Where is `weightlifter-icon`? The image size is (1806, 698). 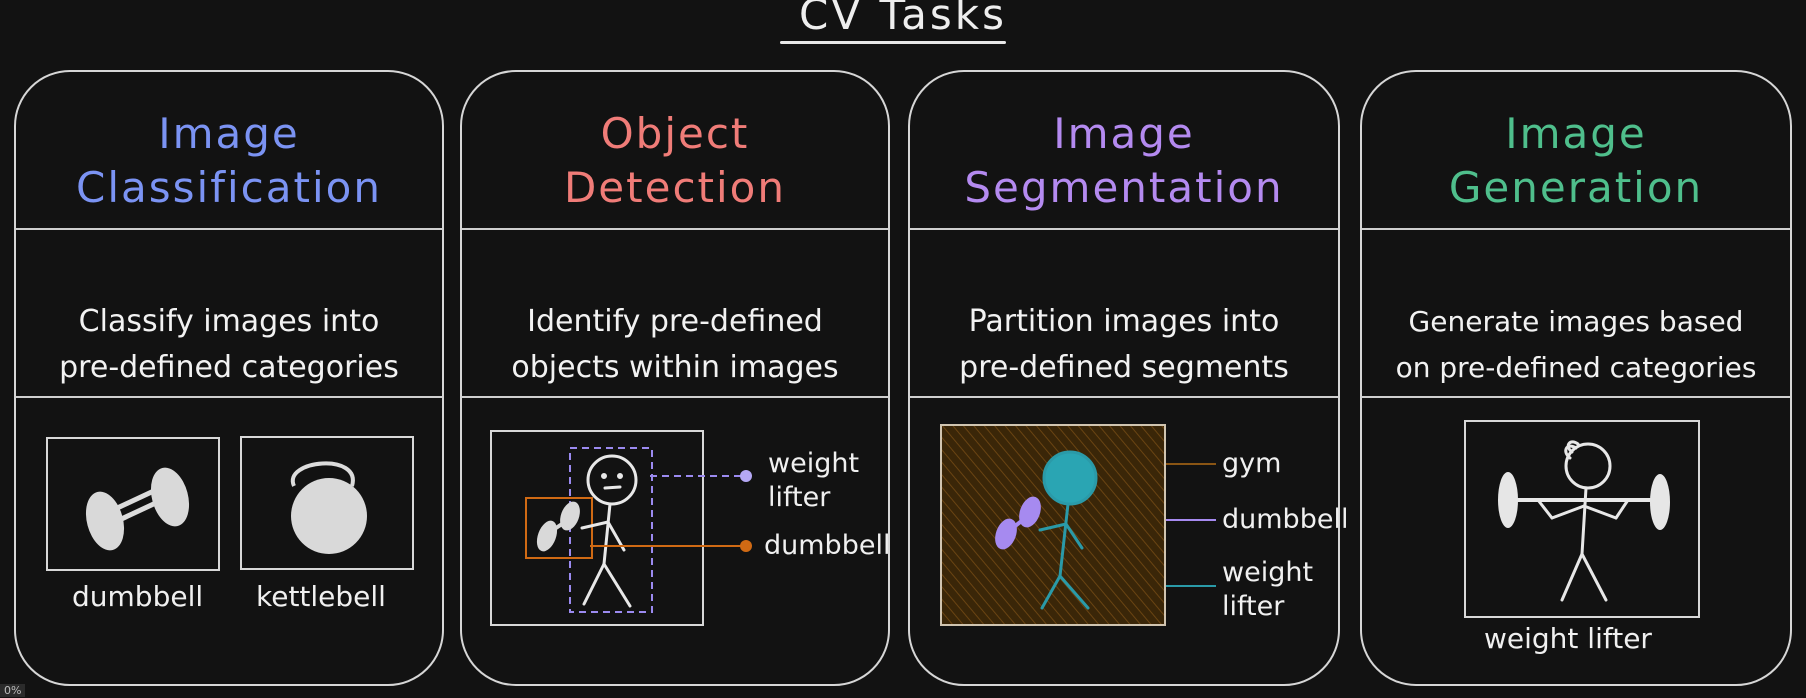
weightlifter-icon is located at coordinates (1584, 521).